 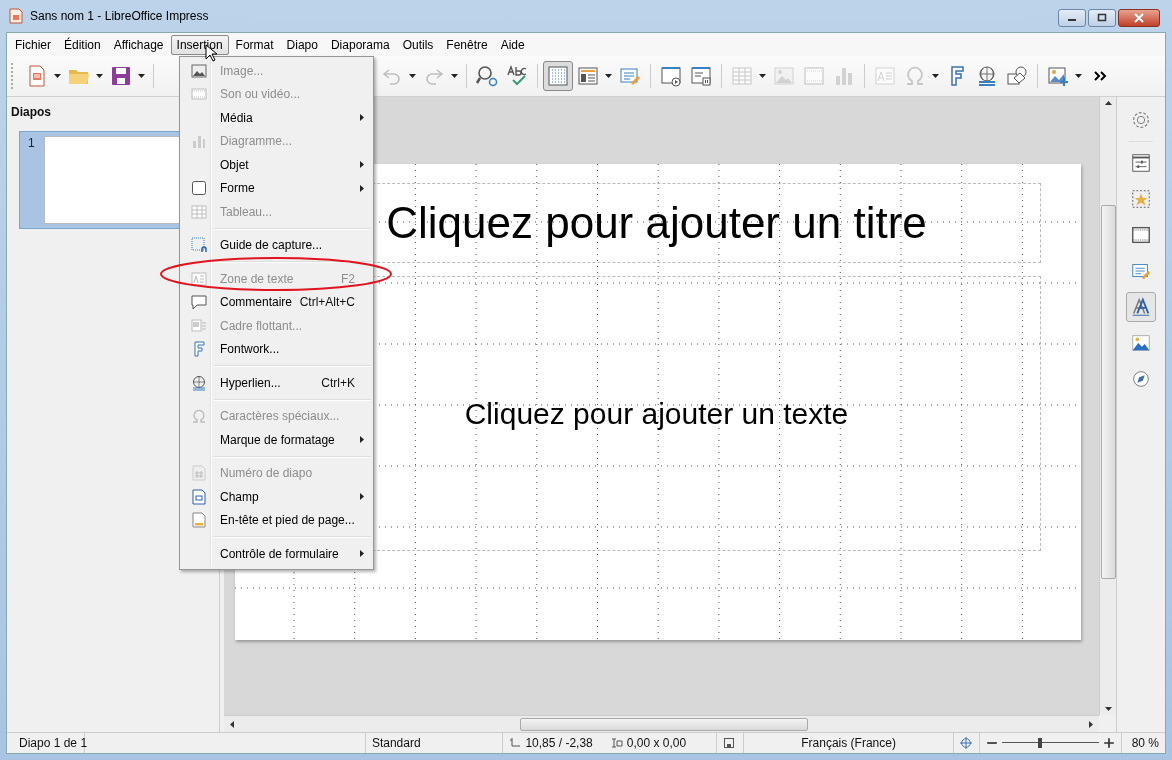 What do you see at coordinates (1141, 199) in the screenshot?
I see `star-frame-icon` at bounding box center [1141, 199].